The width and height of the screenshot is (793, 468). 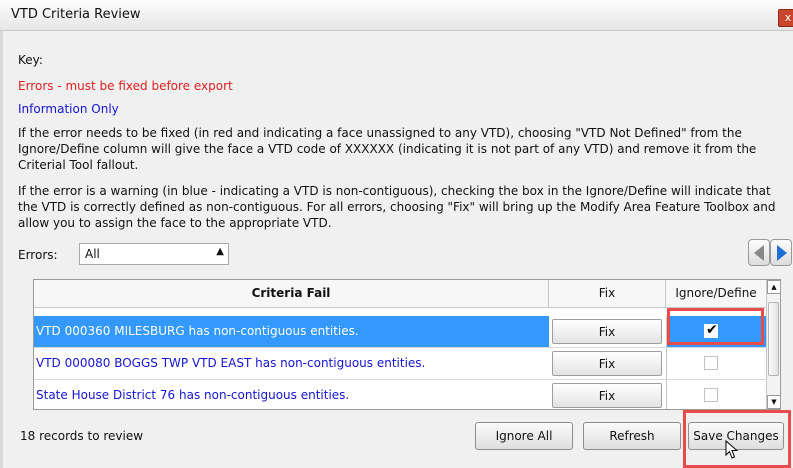 What do you see at coordinates (716, 294) in the screenshot?
I see `column-header-ignore: Ignore/Define` at bounding box center [716, 294].